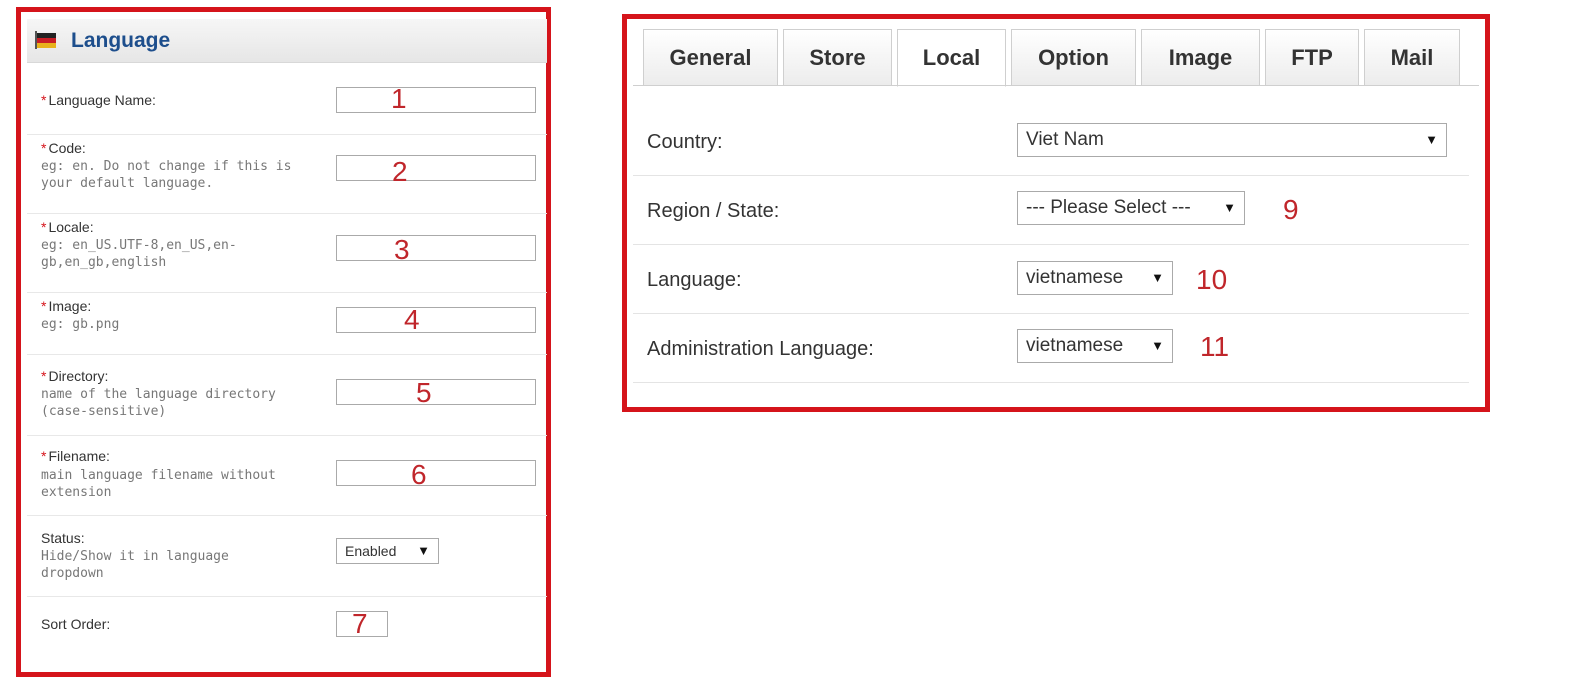 The image size is (1588, 677). Describe the element at coordinates (685, 142) in the screenshot. I see `country-label: Country:` at that location.